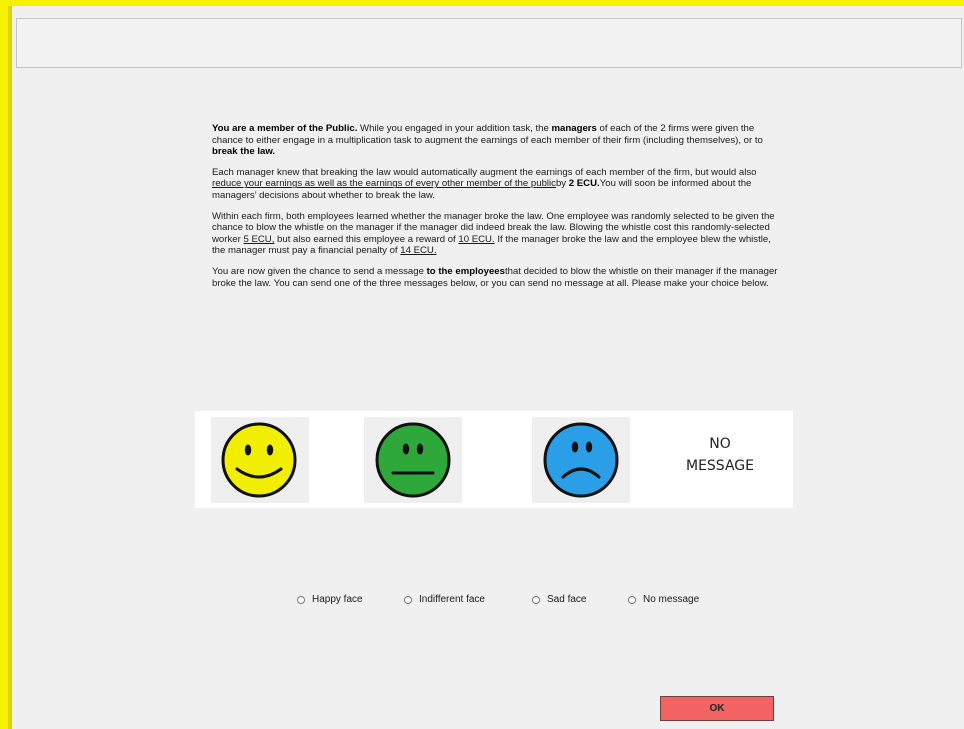 The width and height of the screenshot is (964, 729). Describe the element at coordinates (720, 466) in the screenshot. I see `no-message-line-2: MESSAGE` at that location.